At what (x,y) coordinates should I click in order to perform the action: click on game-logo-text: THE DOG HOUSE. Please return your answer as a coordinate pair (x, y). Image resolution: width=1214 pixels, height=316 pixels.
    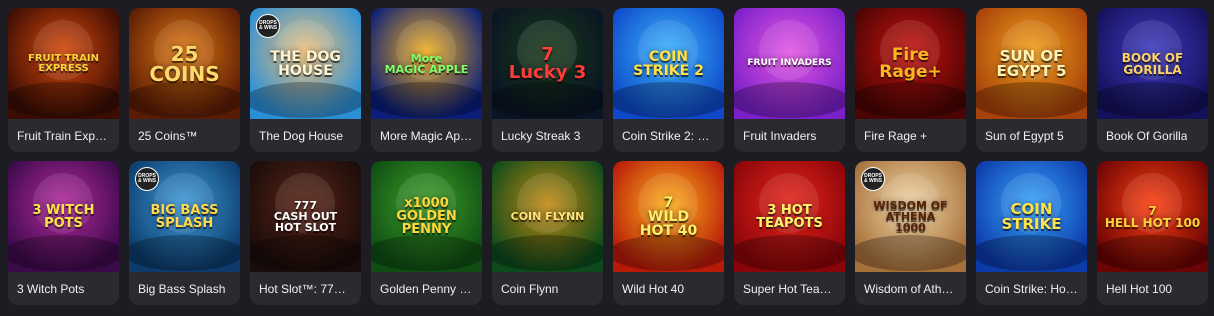
    Looking at the image, I should click on (305, 63).